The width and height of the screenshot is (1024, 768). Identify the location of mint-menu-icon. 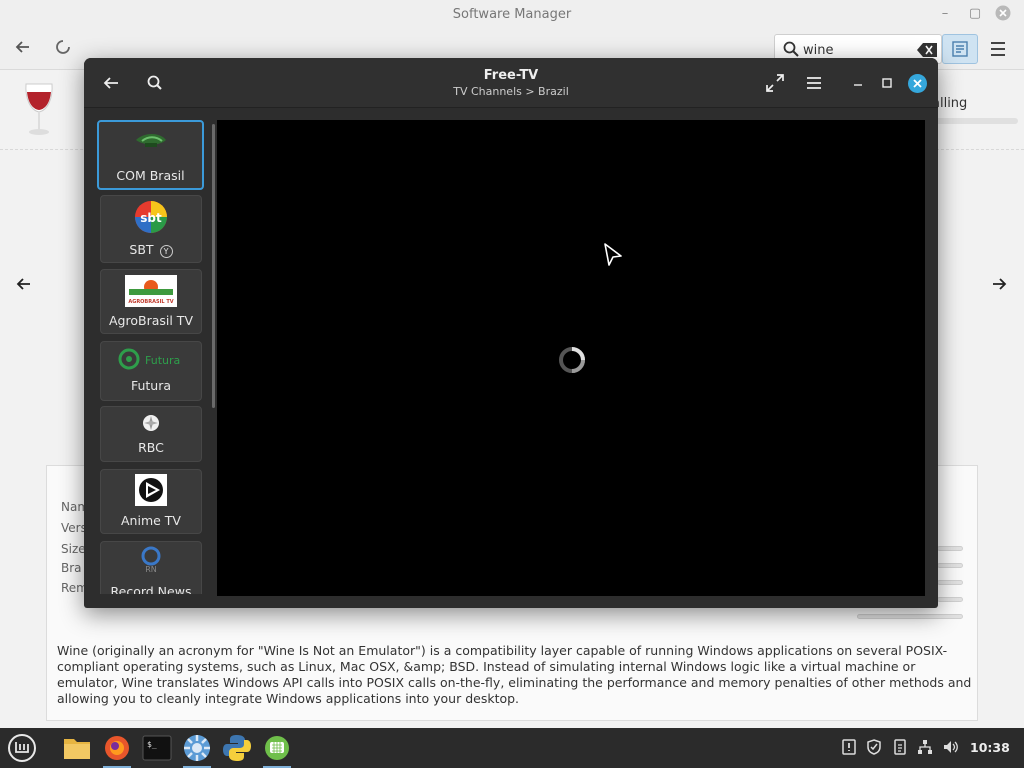
(22, 748).